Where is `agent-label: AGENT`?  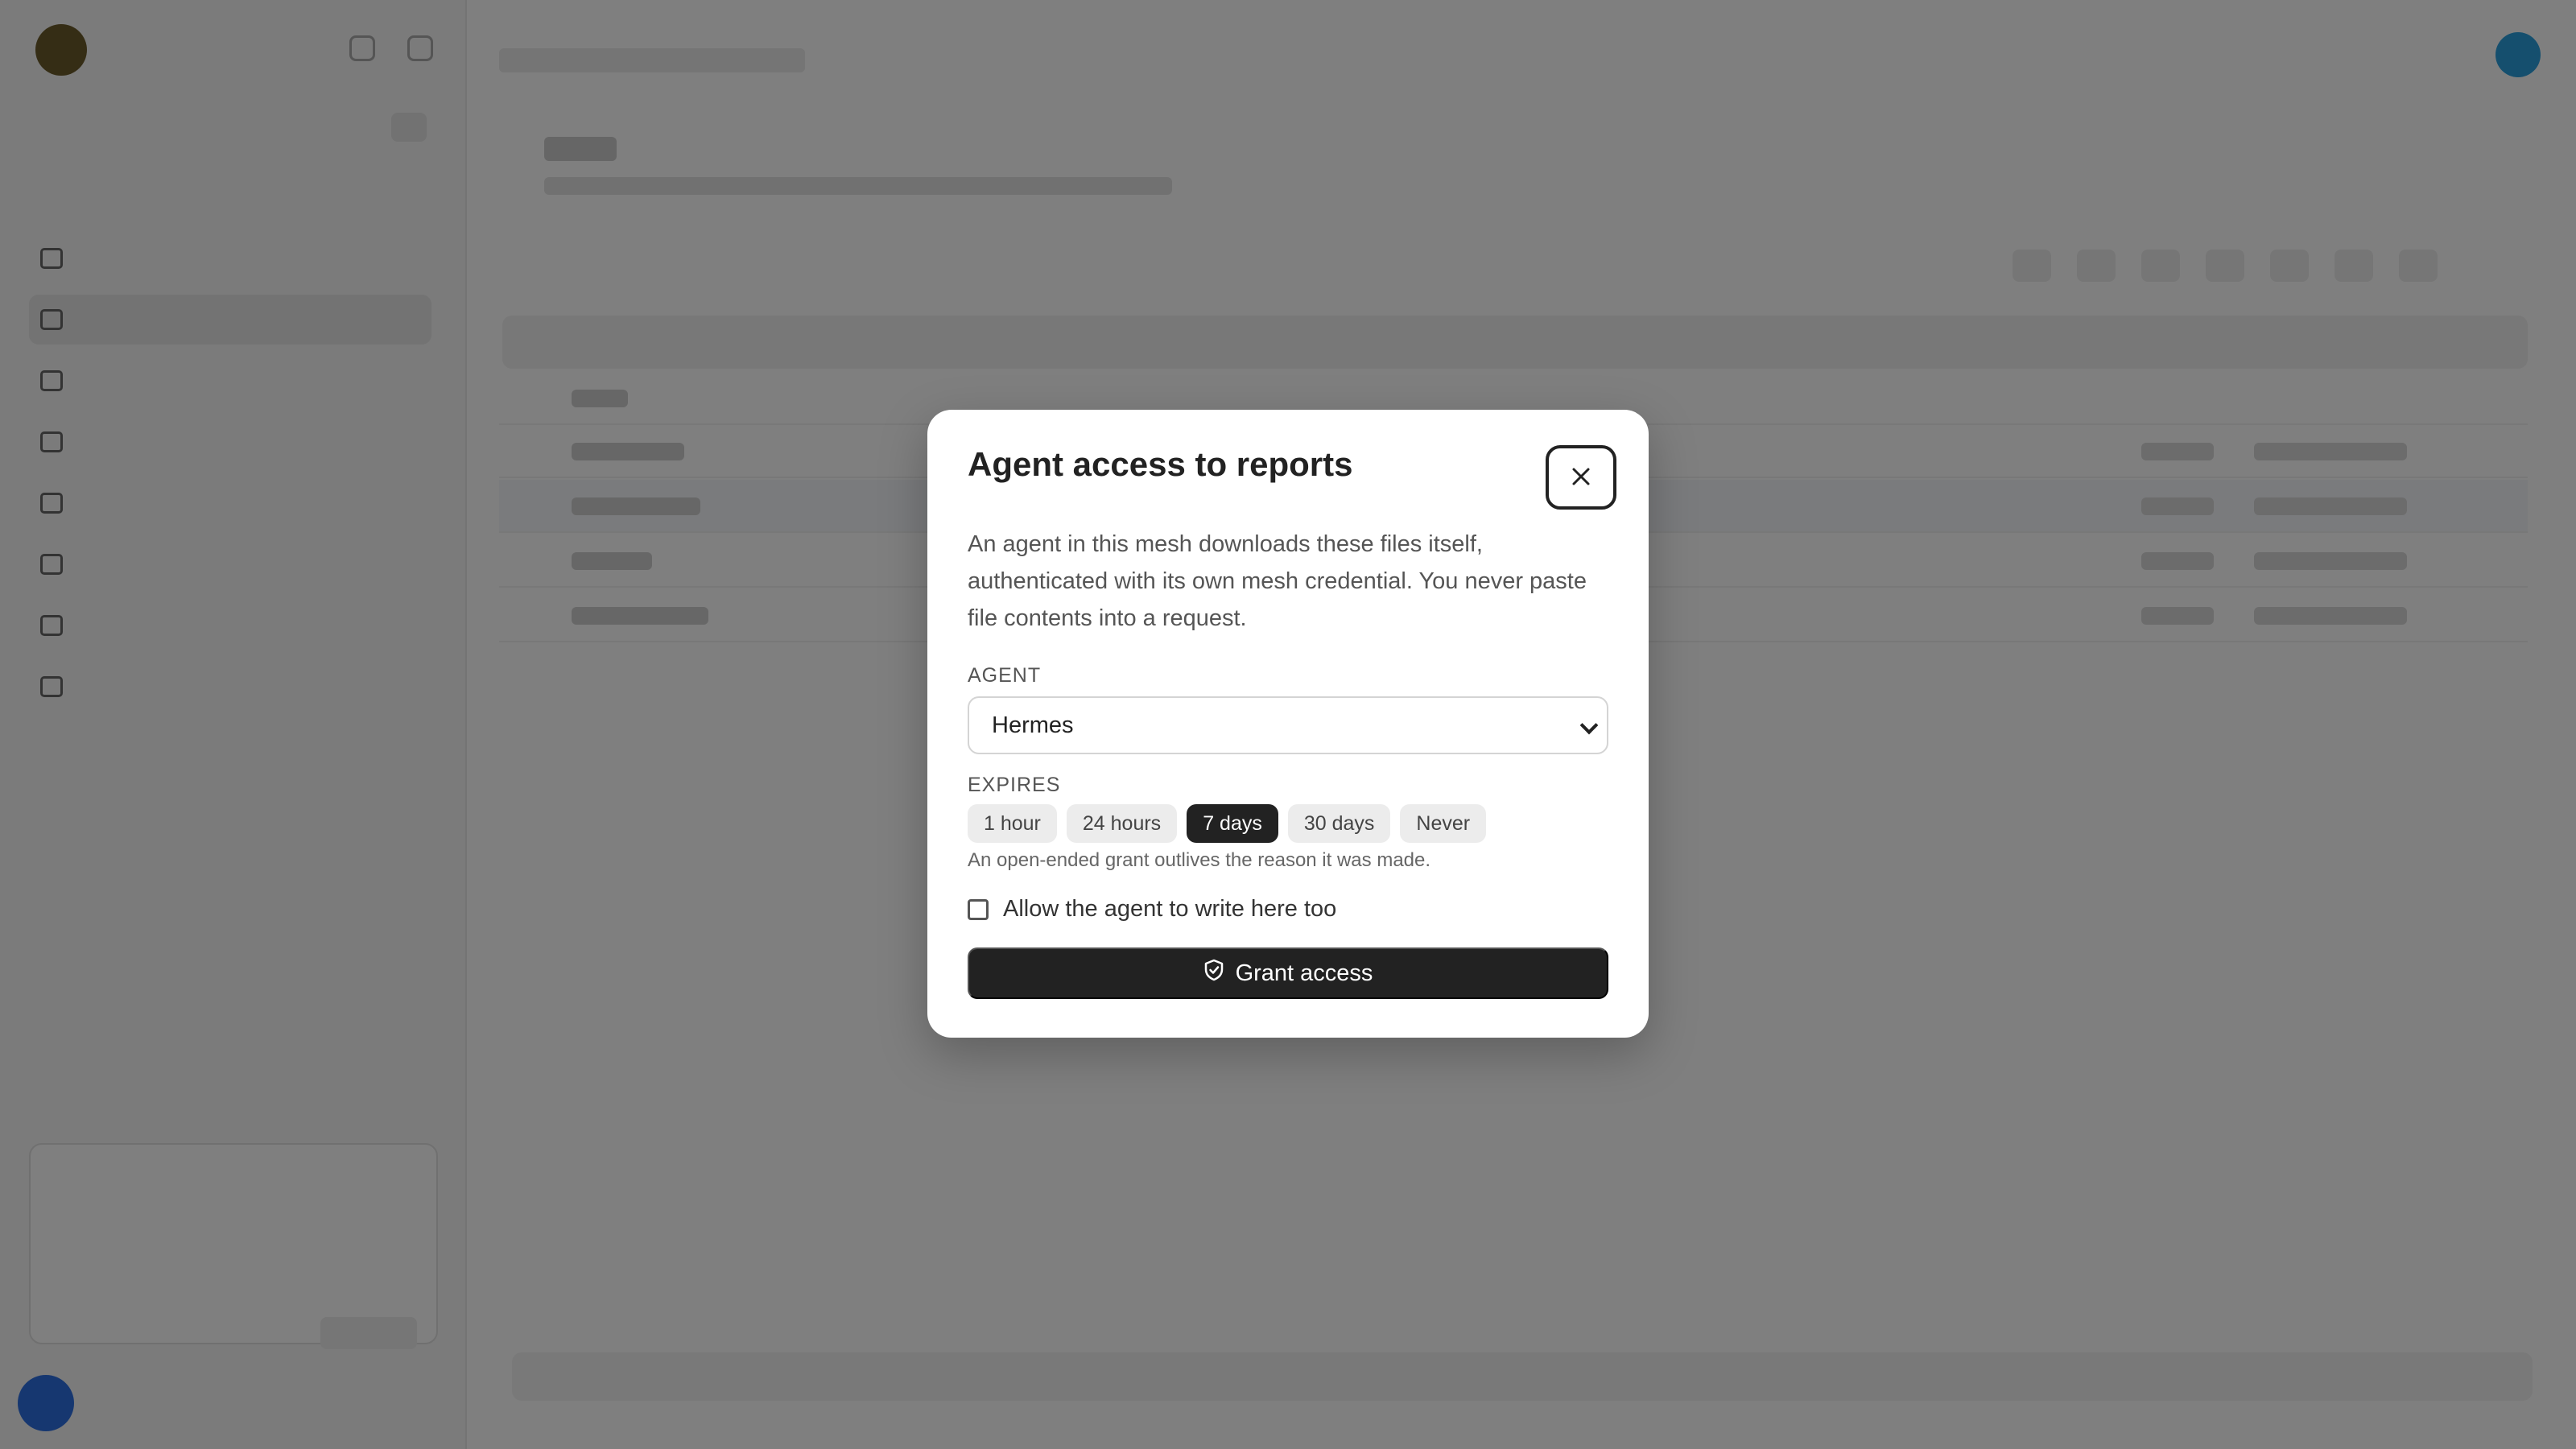
agent-label: AGENT is located at coordinates (1005, 675).